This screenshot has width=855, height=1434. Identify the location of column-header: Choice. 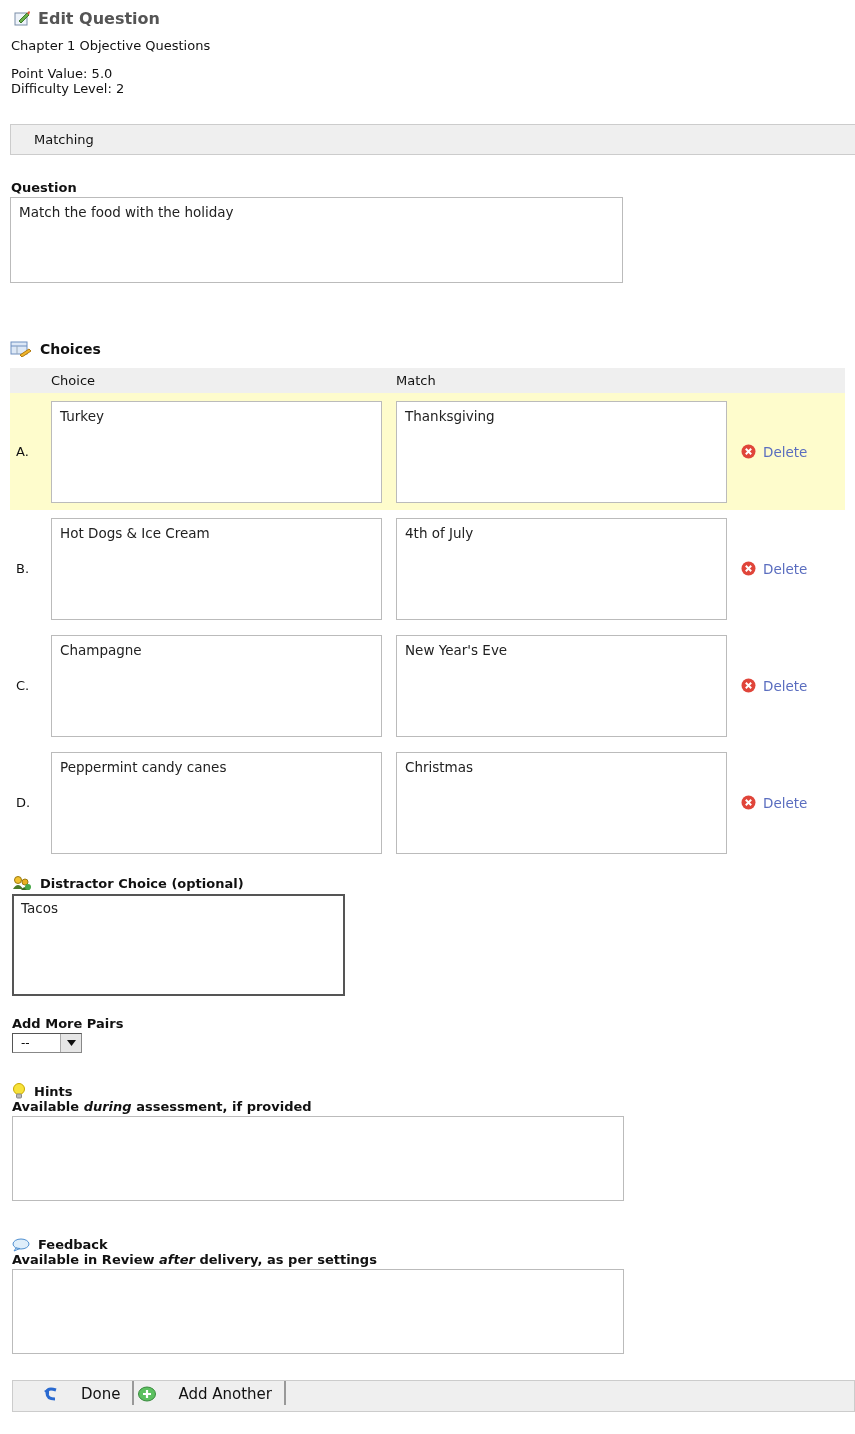
(74, 380).